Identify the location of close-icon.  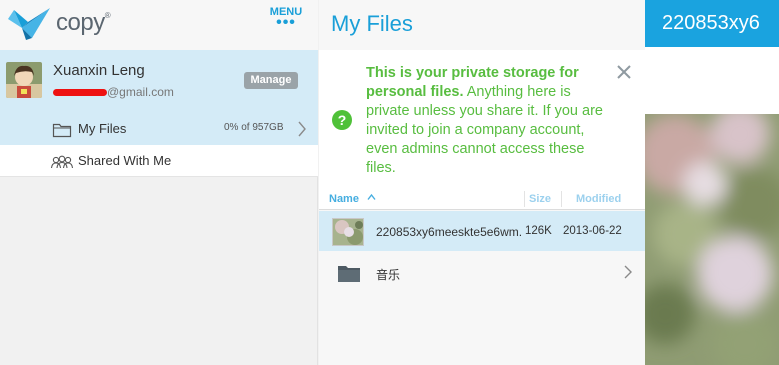
(624, 72).